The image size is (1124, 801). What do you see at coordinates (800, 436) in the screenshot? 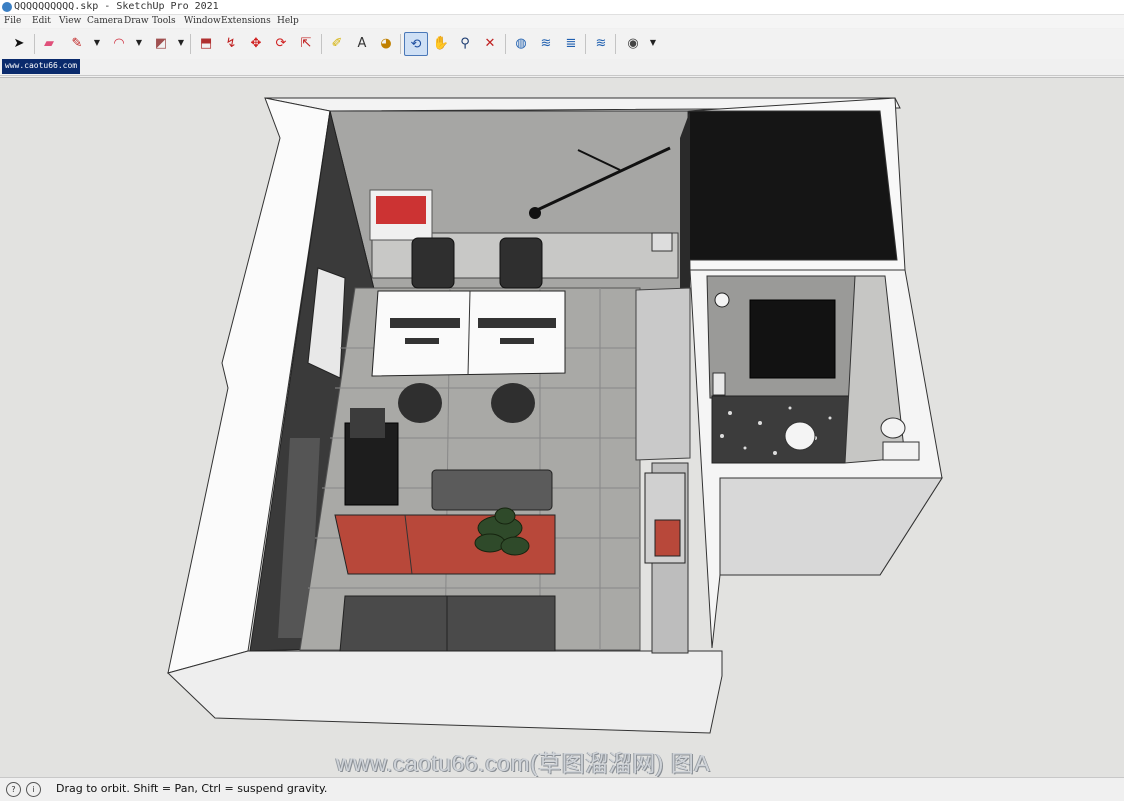
I see `toilet` at bounding box center [800, 436].